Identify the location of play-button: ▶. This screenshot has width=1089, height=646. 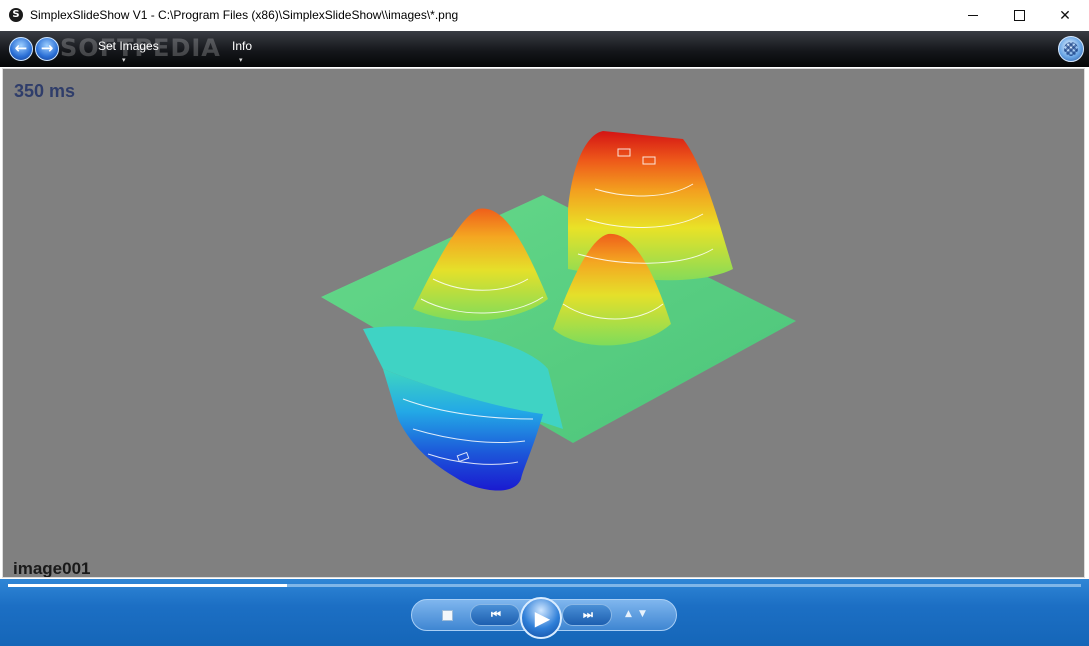
(541, 618).